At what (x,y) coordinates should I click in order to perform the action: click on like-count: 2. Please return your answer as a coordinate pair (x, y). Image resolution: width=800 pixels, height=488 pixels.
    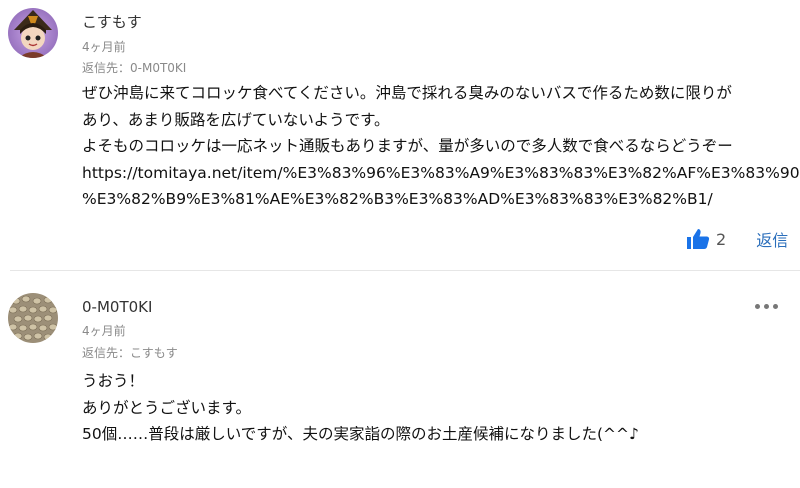
    Looking at the image, I should click on (721, 239).